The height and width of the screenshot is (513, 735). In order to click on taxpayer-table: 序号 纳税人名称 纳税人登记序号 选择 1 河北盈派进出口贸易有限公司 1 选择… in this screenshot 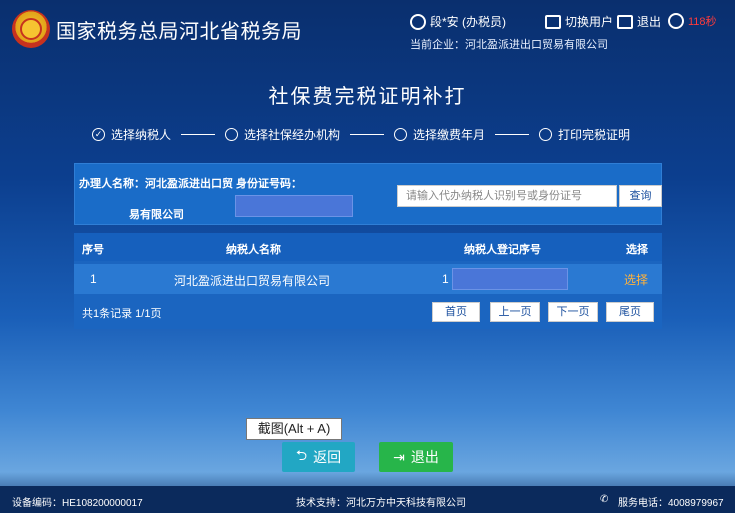, I will do `click(368, 281)`.